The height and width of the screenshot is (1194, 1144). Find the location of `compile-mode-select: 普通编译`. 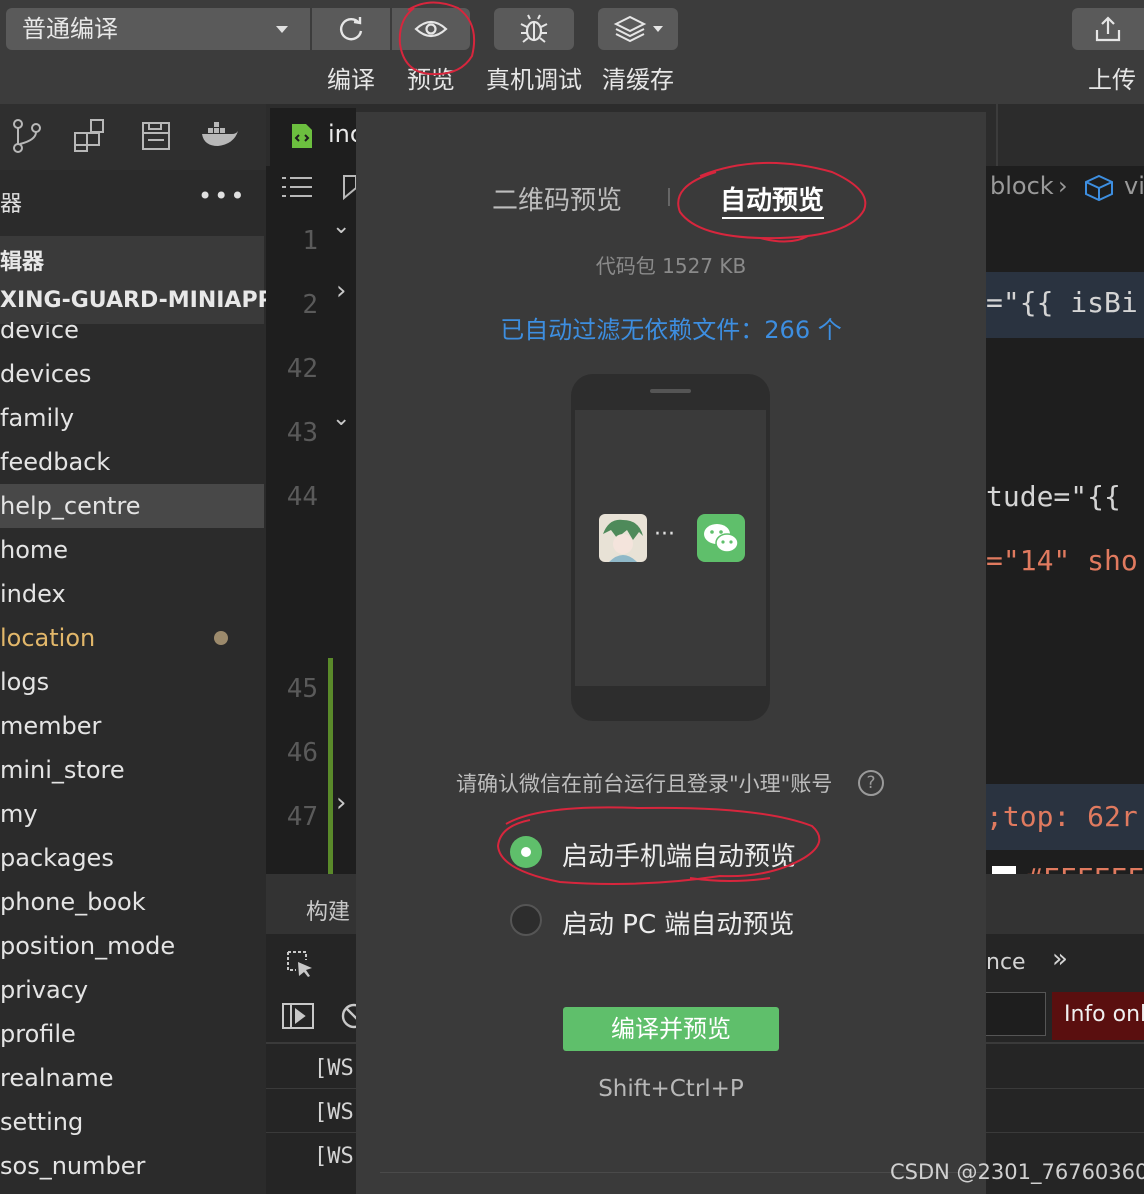

compile-mode-select: 普通编译 is located at coordinates (158, 29).